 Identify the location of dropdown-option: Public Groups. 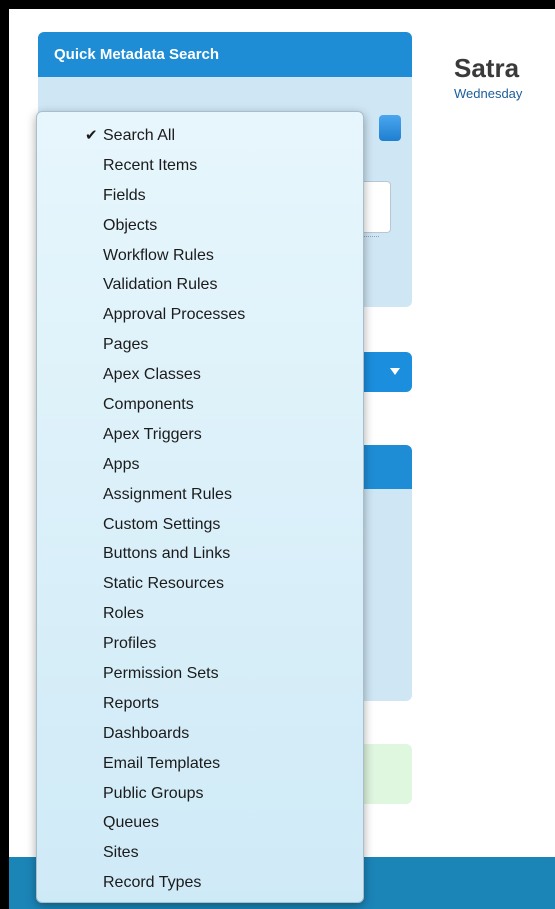
(200, 794).